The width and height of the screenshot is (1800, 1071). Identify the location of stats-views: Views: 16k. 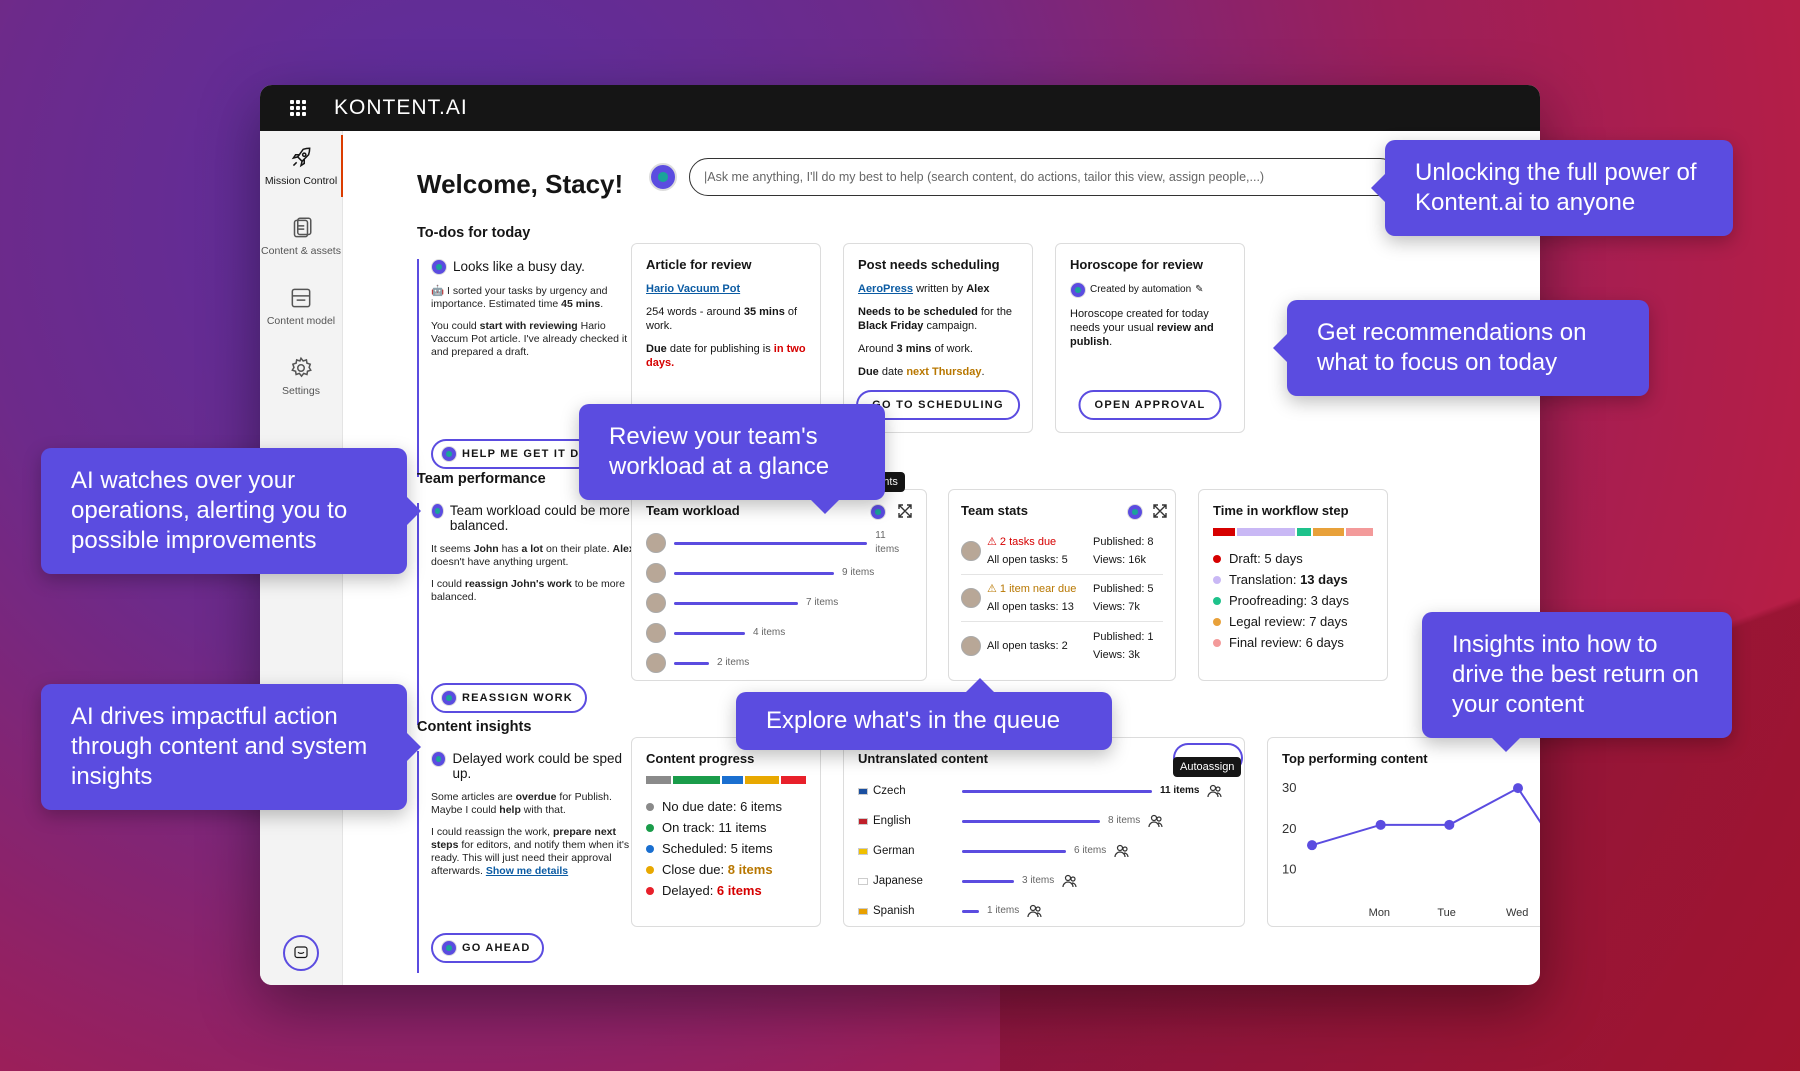
(1119, 560).